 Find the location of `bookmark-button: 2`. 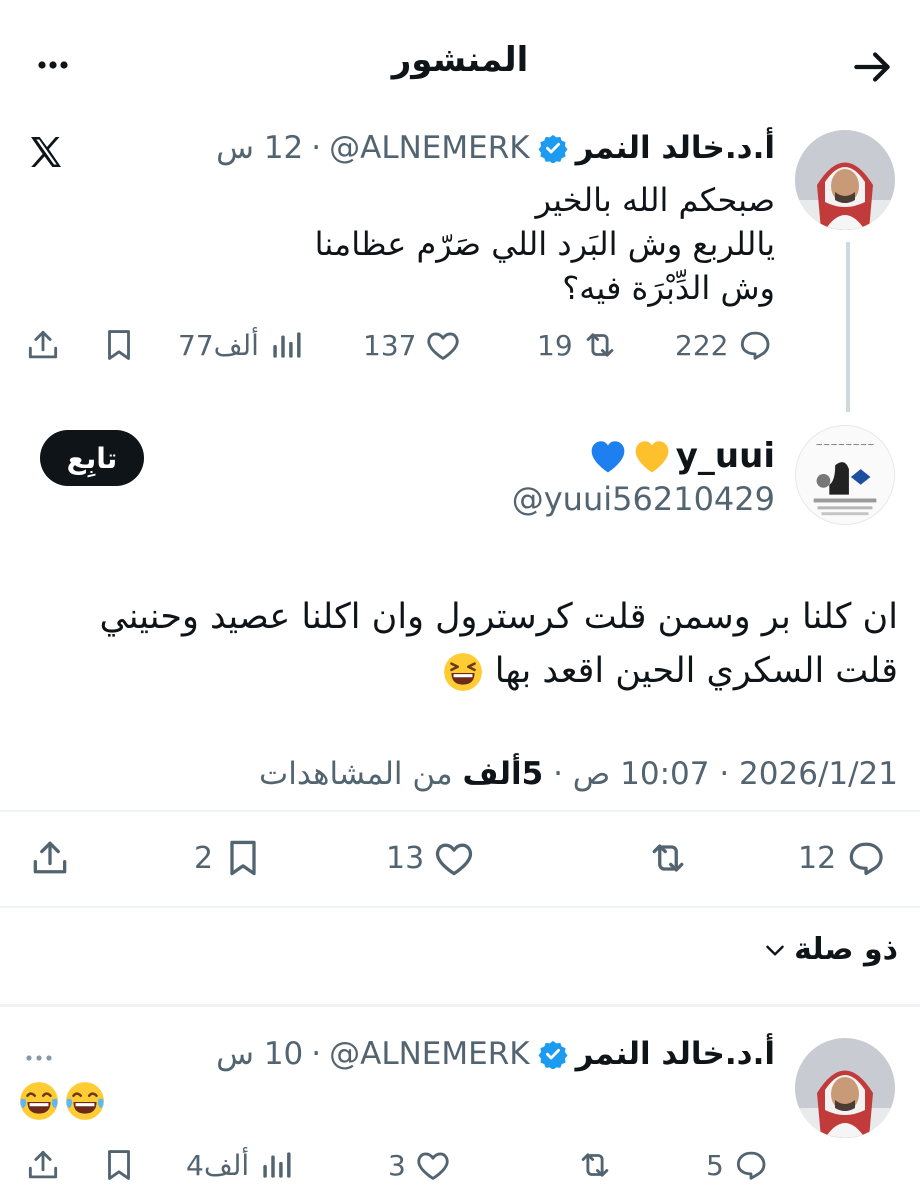

bookmark-button: 2 is located at coordinates (229, 858).